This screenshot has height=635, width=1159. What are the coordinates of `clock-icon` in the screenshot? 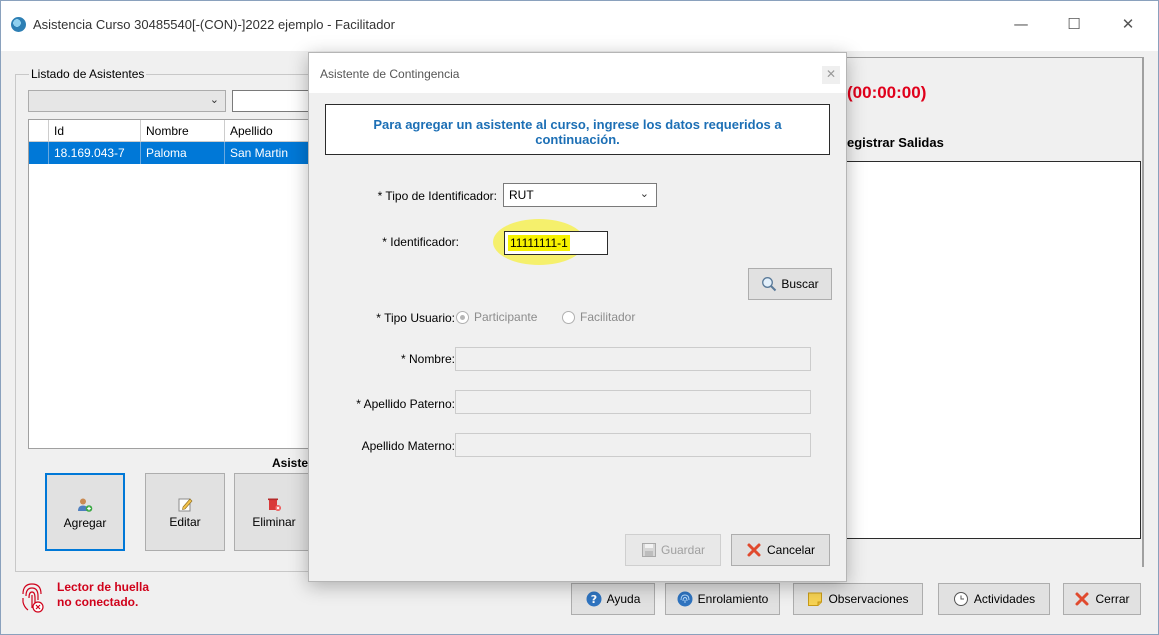 It's located at (960, 599).